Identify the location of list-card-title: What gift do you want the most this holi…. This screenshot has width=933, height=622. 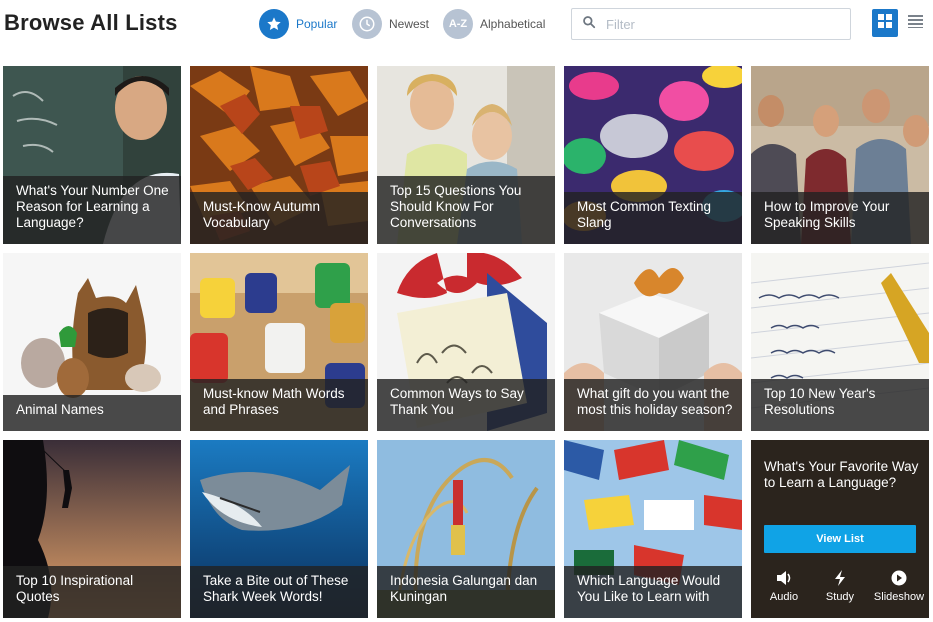
(653, 405).